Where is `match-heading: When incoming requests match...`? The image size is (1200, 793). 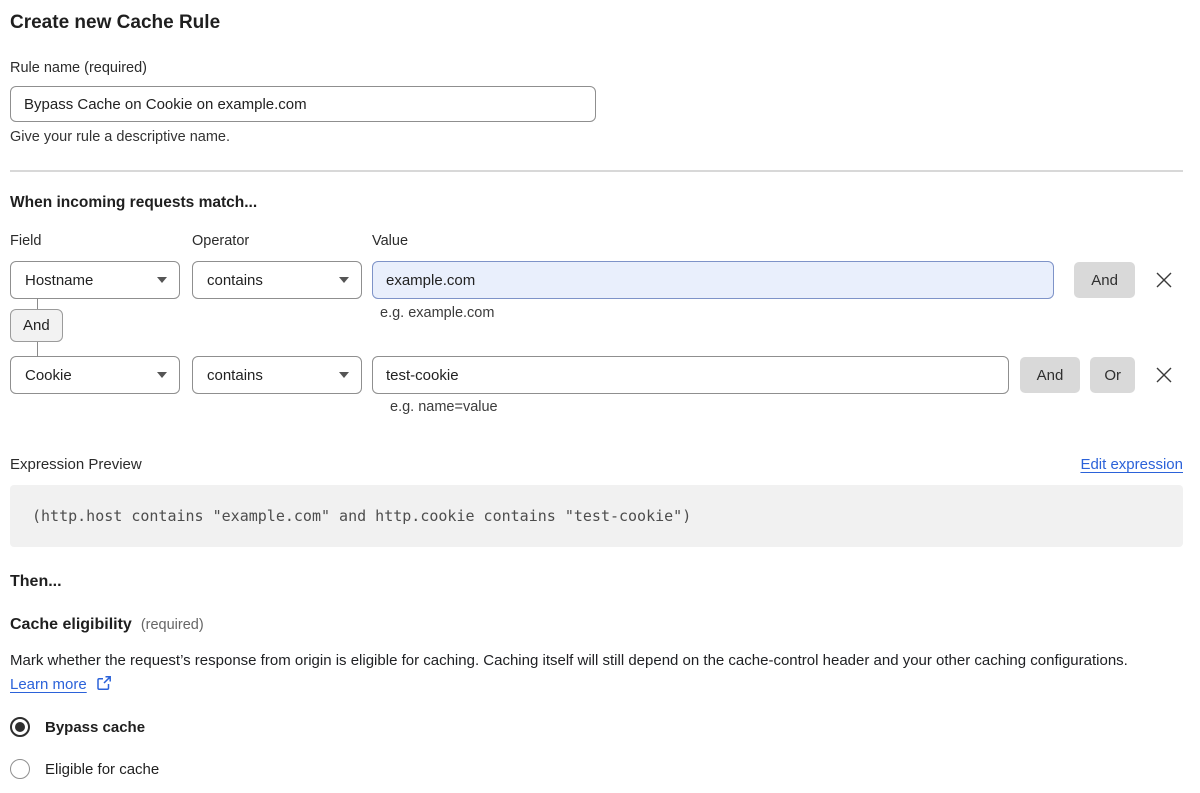 match-heading: When incoming requests match... is located at coordinates (134, 202).